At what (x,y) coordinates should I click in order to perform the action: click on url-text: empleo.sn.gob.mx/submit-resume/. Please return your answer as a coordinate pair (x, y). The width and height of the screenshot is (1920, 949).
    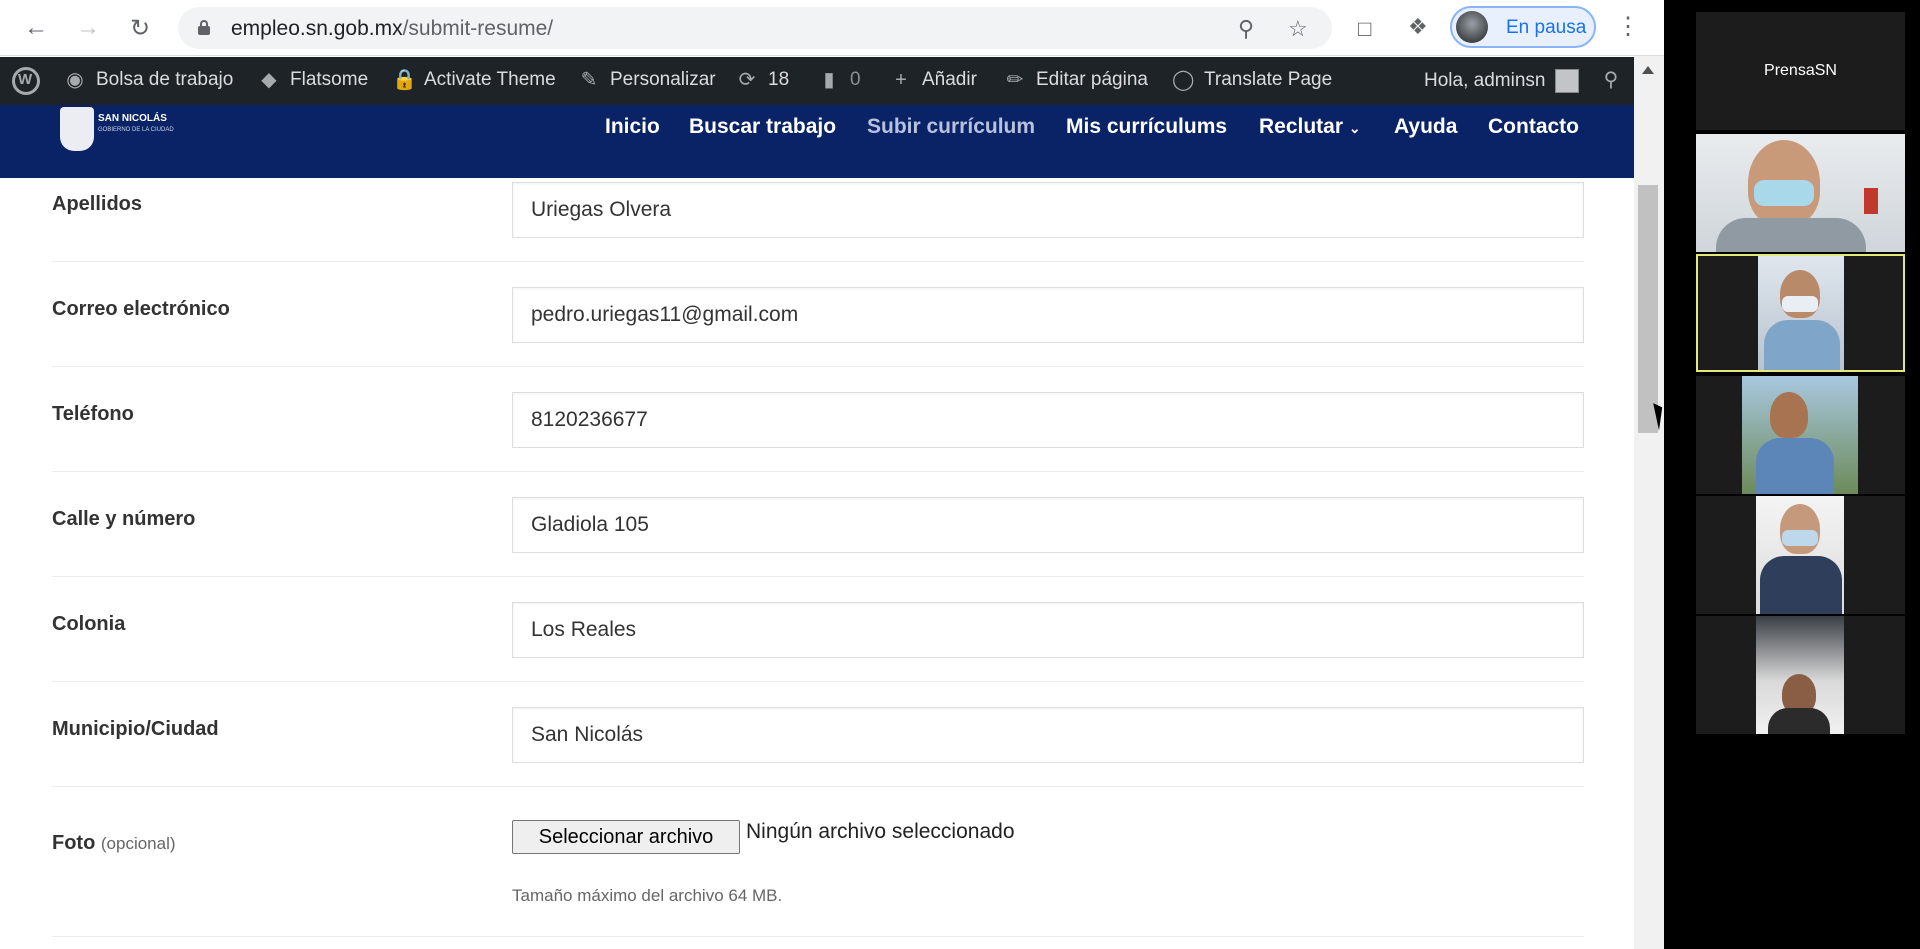
    Looking at the image, I should click on (392, 29).